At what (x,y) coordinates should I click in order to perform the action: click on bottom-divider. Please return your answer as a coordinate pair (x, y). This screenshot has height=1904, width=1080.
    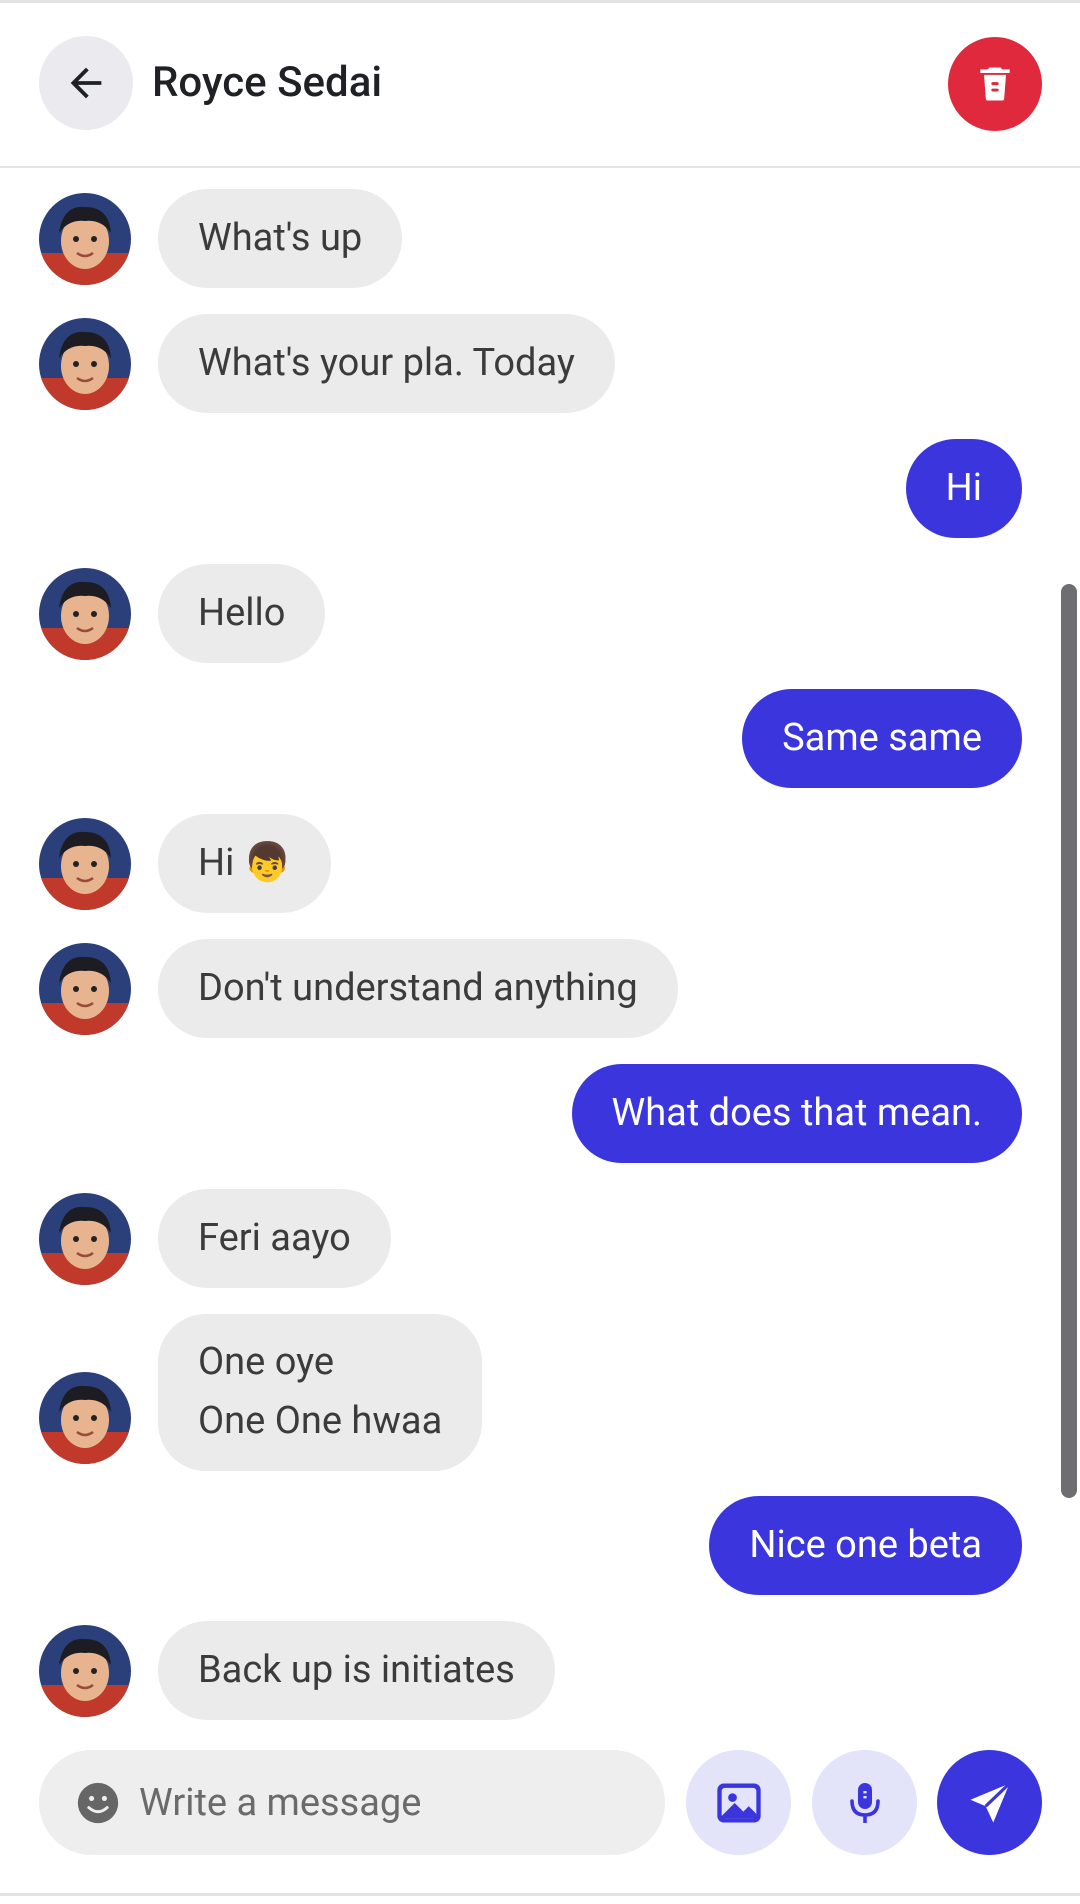
    Looking at the image, I should click on (540, 1894).